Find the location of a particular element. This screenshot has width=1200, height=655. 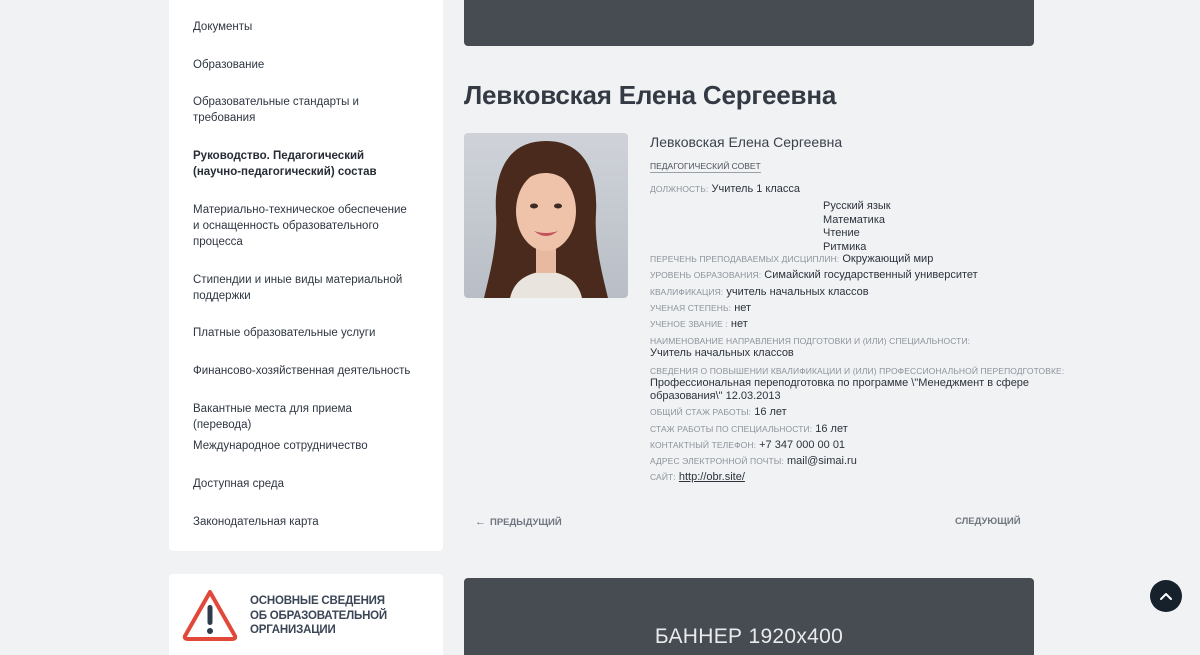

total-experience-value: 16 лет is located at coordinates (770, 412).